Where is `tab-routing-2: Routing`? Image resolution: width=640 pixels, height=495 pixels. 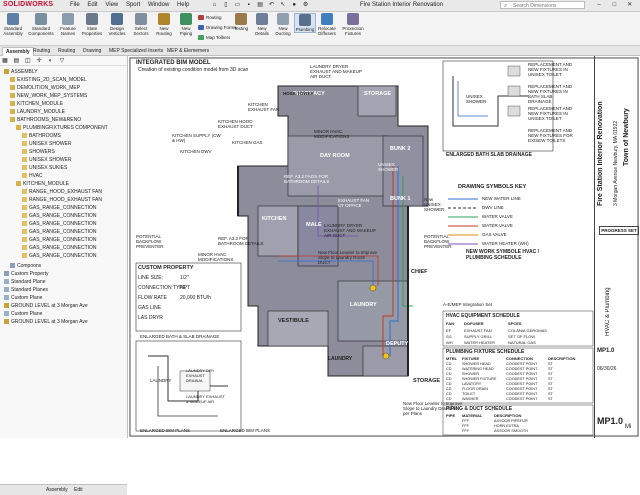
tab-routing-2: Routing is located at coordinates (66, 51).